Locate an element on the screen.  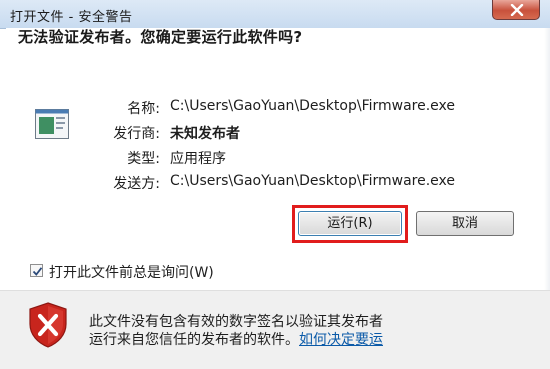
checkmark-icon is located at coordinates (37, 271).